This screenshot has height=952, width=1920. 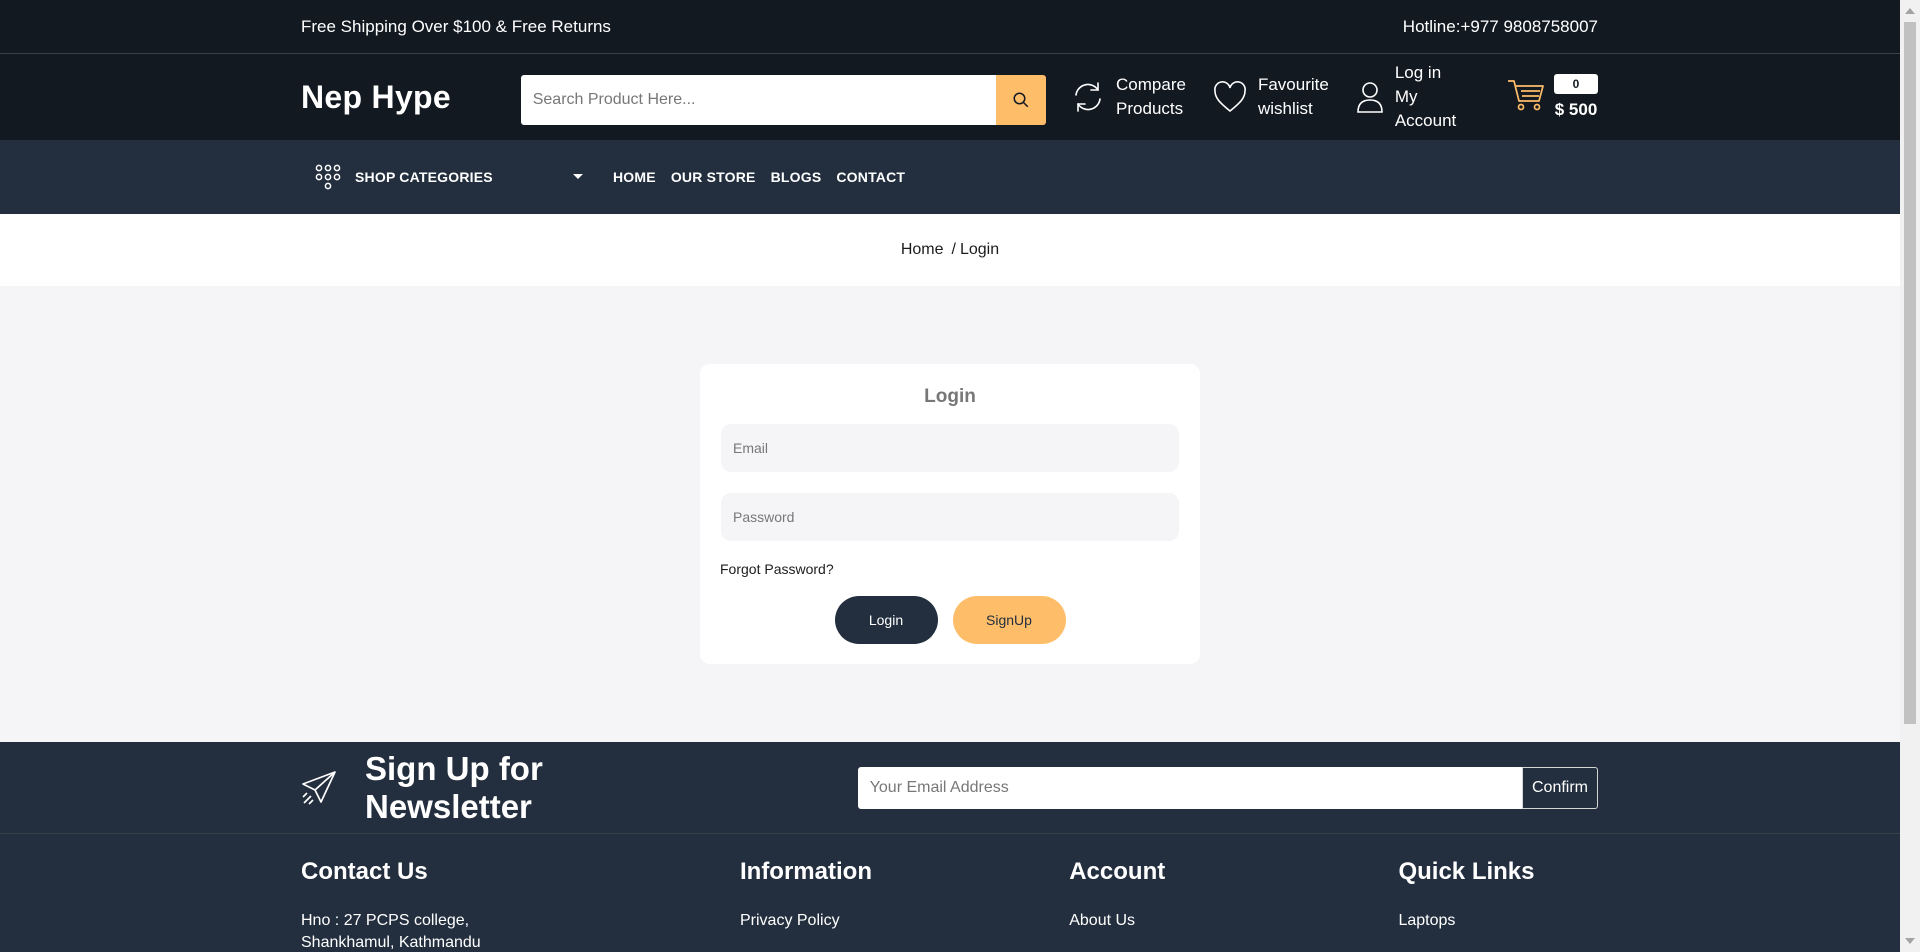 I want to click on forgot-password-link: Forgot Password?, so click(x=950, y=569).